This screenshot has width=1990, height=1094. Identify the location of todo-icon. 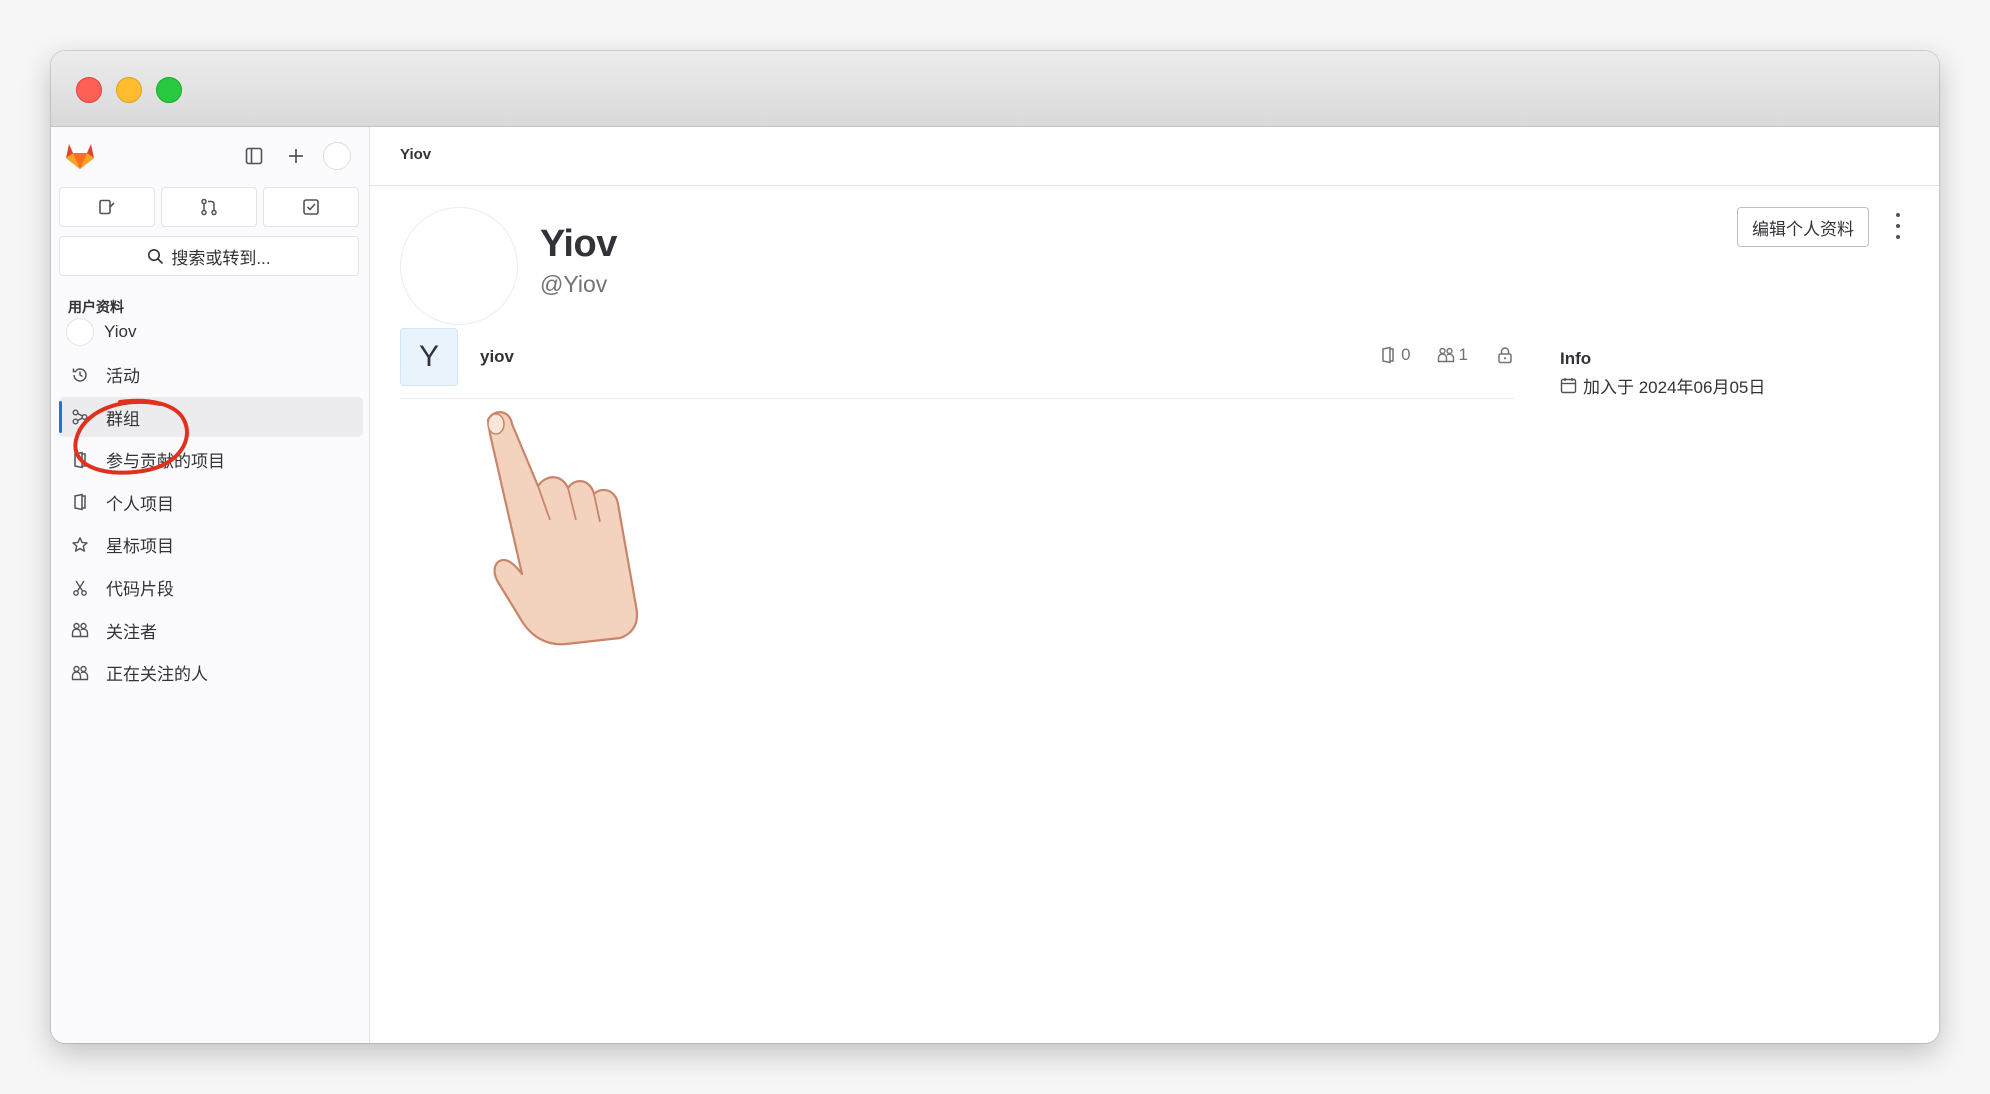
(311, 207).